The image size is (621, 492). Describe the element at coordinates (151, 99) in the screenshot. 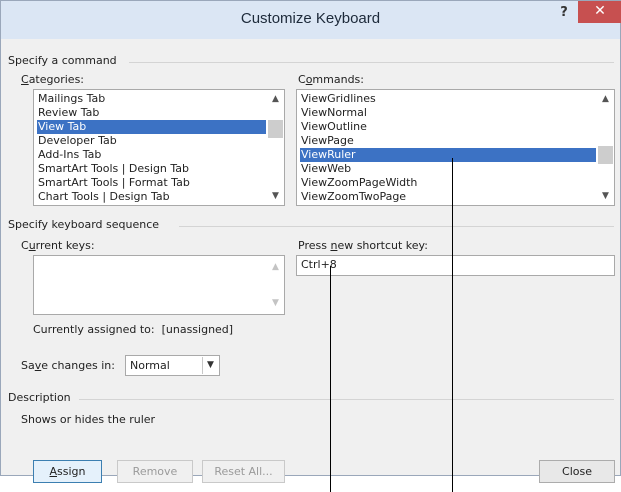

I see `category-list-item: Mailings Tab` at that location.